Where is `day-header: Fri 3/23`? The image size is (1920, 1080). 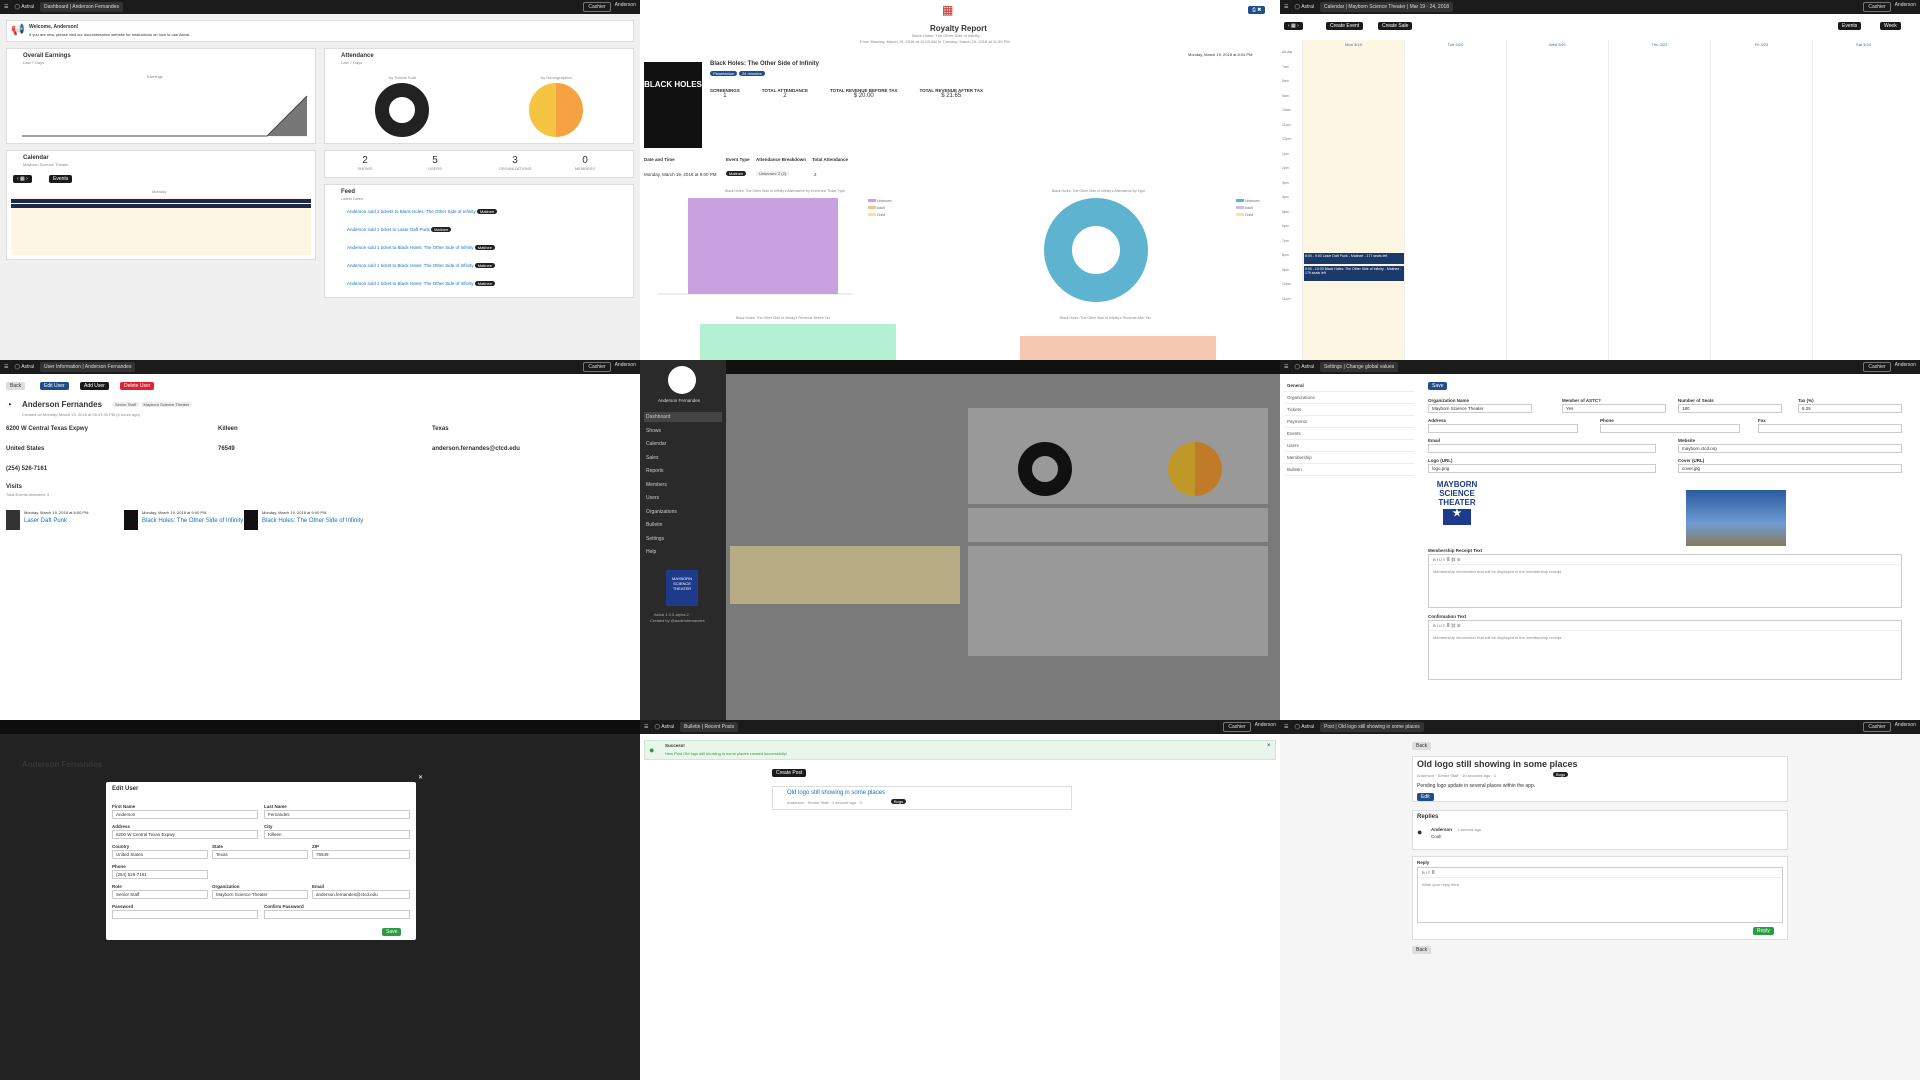
day-header: Fri 3/23 is located at coordinates (1761, 43).